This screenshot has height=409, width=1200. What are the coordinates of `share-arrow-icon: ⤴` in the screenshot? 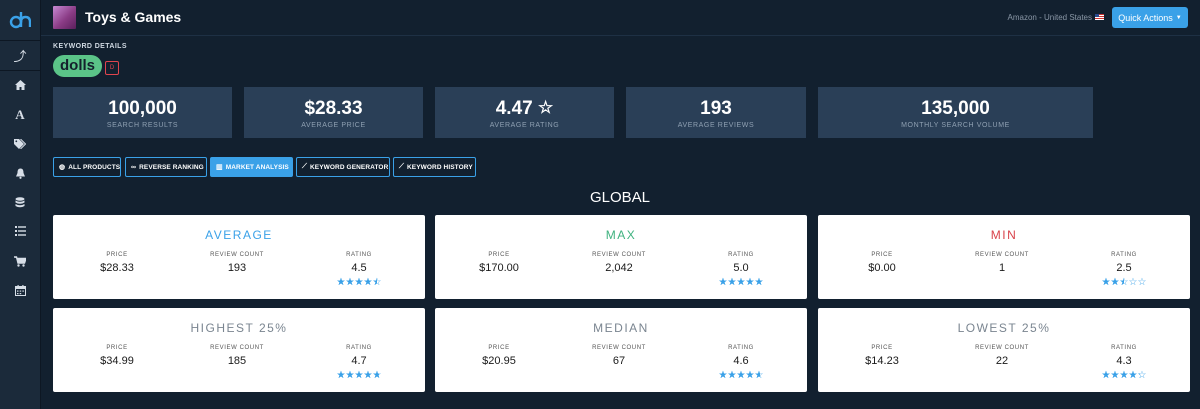 It's located at (20, 55).